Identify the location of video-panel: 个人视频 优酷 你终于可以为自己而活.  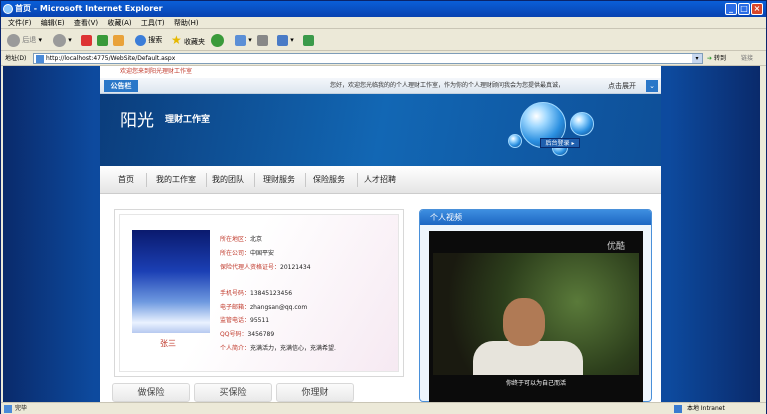
(535, 305).